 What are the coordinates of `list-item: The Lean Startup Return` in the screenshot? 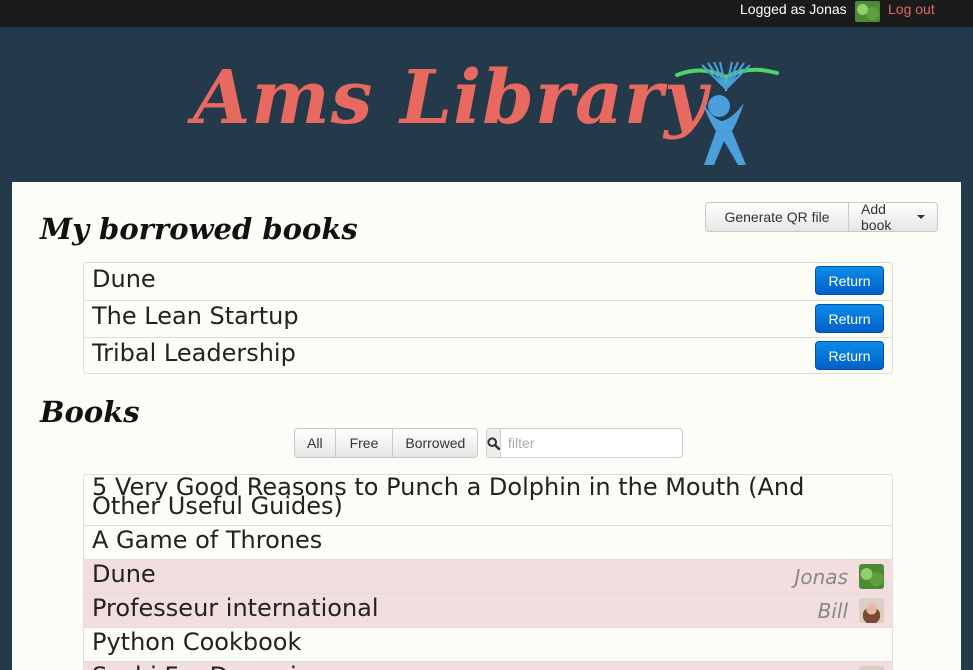 It's located at (488, 318).